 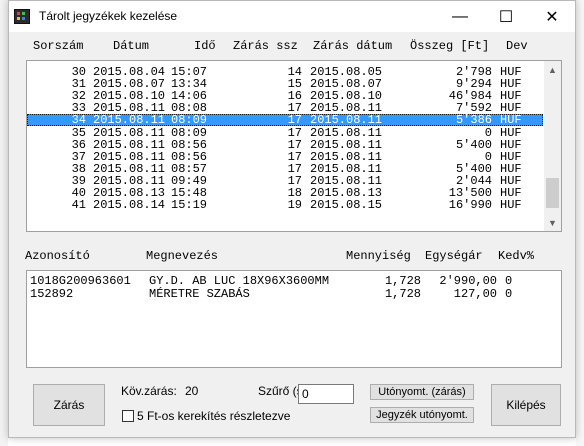 I want to click on detail-cell-id: 1018G200963601, so click(x=80, y=281).